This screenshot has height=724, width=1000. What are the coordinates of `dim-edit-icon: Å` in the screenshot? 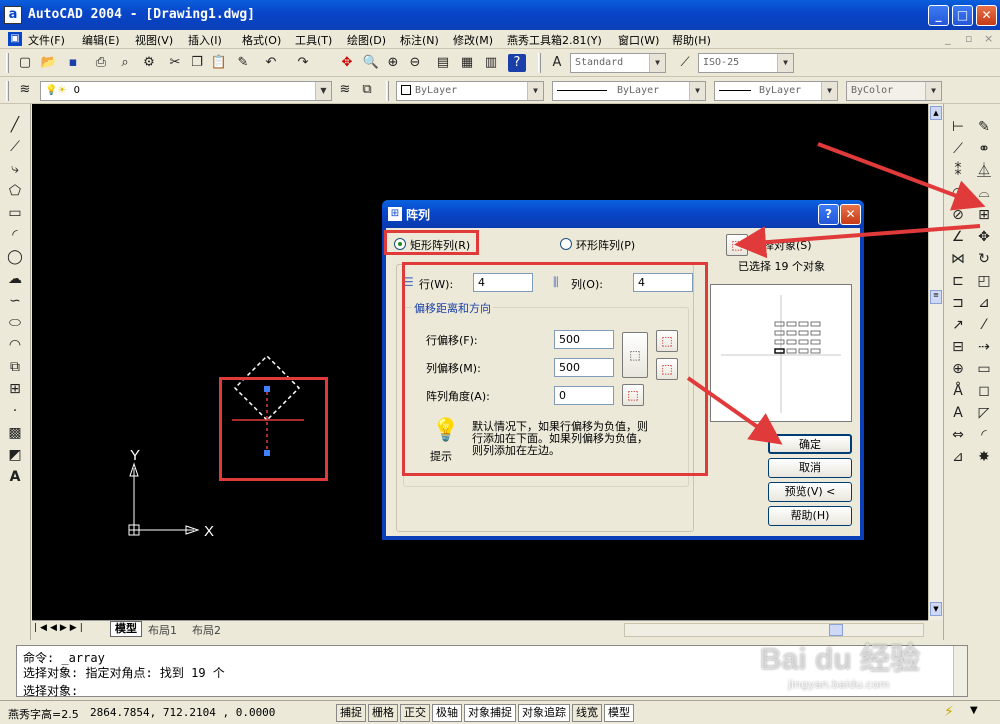 It's located at (958, 391).